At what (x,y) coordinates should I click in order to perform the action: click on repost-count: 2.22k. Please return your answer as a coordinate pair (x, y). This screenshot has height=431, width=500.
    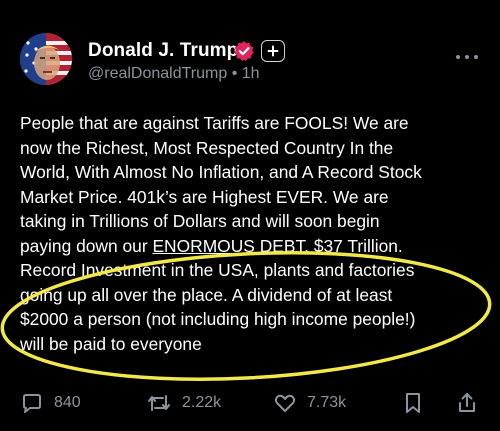
    Looking at the image, I should click on (202, 402).